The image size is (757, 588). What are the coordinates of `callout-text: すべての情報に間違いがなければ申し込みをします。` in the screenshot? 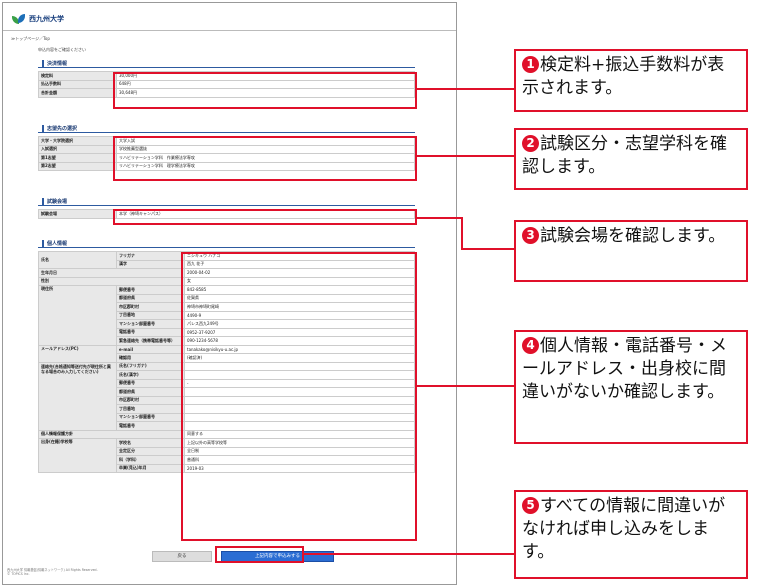 It's located at (624, 529).